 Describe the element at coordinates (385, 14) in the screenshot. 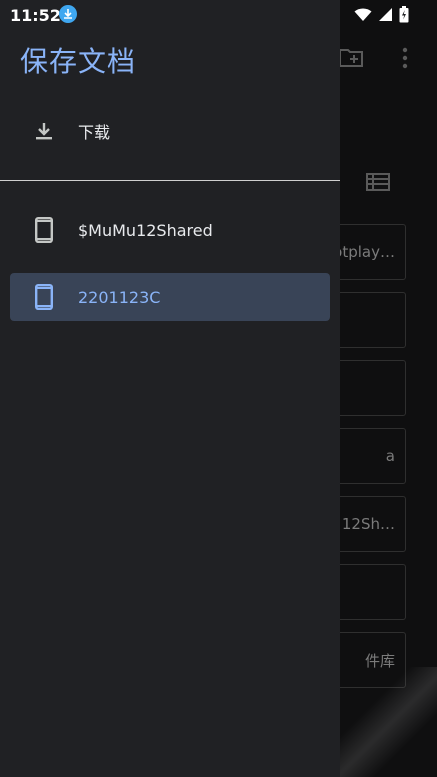

I see `signal-icon` at that location.